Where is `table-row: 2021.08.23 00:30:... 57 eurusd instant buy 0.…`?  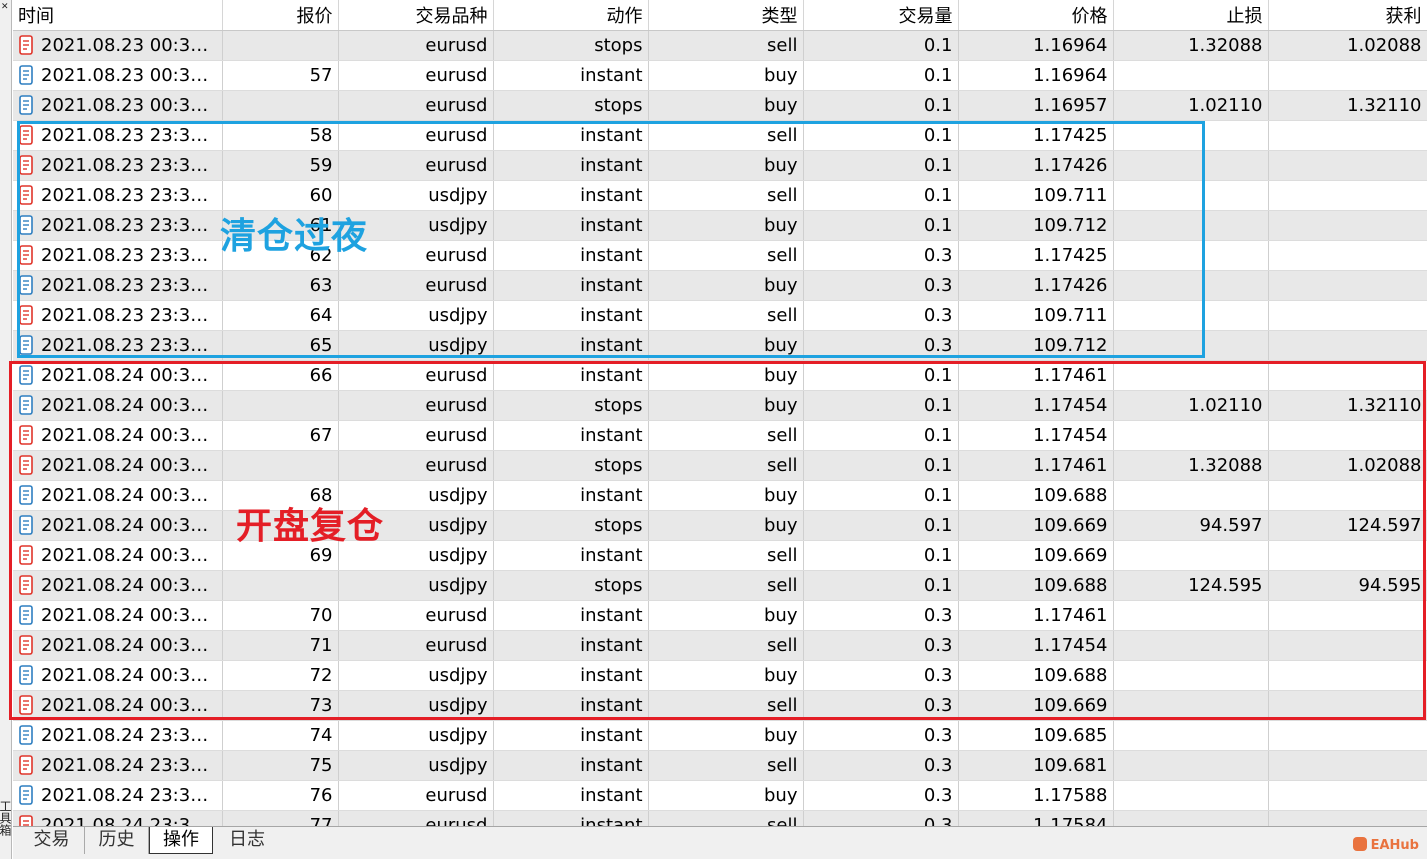
table-row: 2021.08.23 00:30:... 57 eurusd instant buy 0.… is located at coordinates (720, 75).